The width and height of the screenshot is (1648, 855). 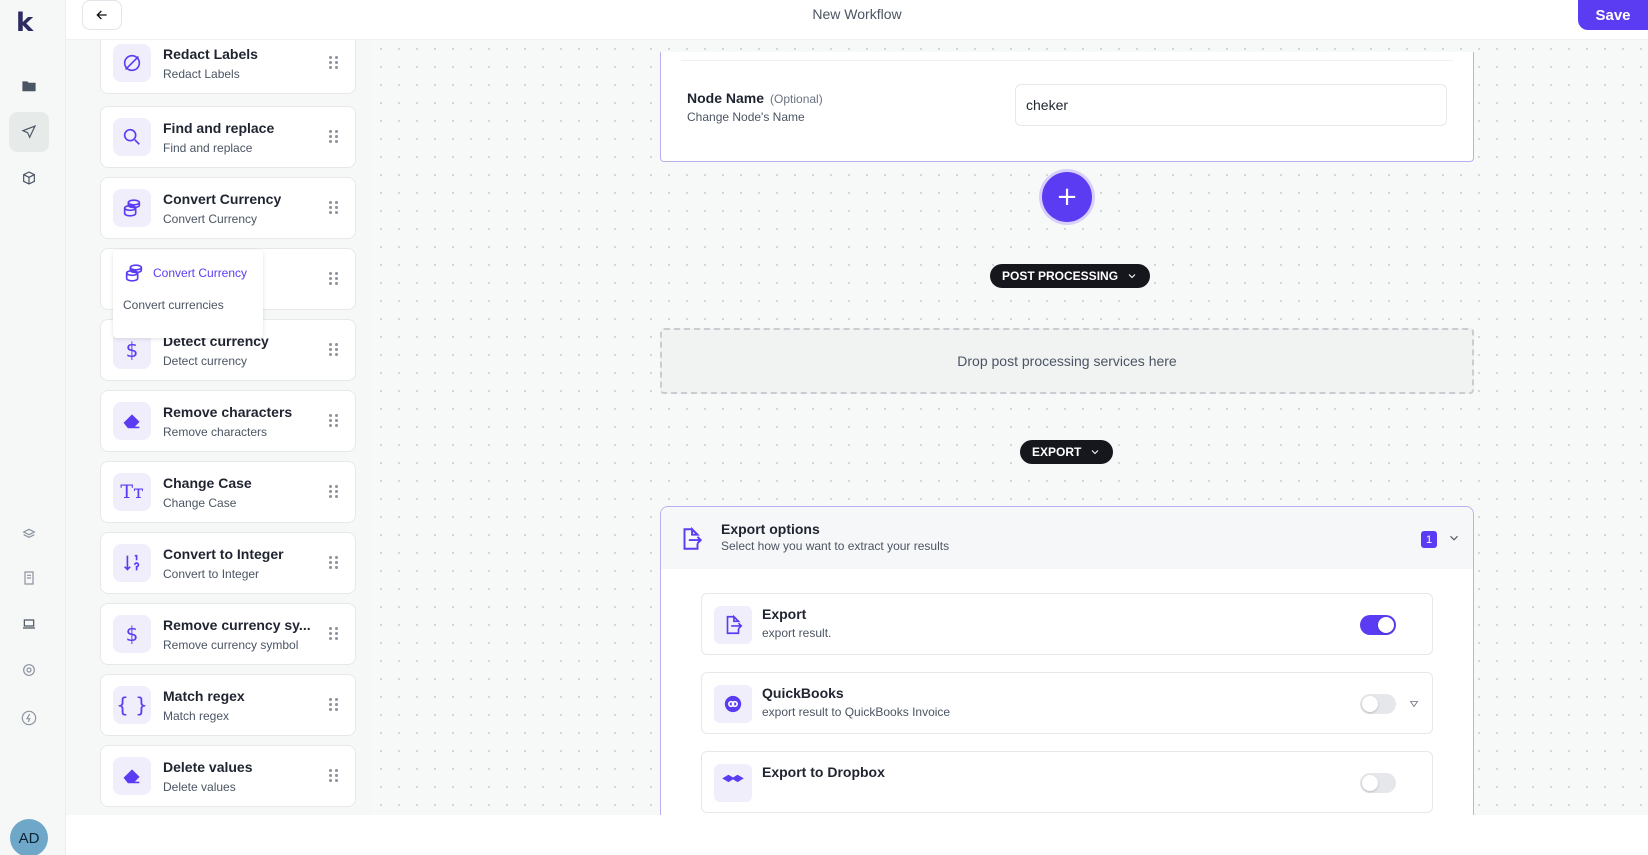 What do you see at coordinates (1414, 703) in the screenshot?
I see `triangle-down-icon` at bounding box center [1414, 703].